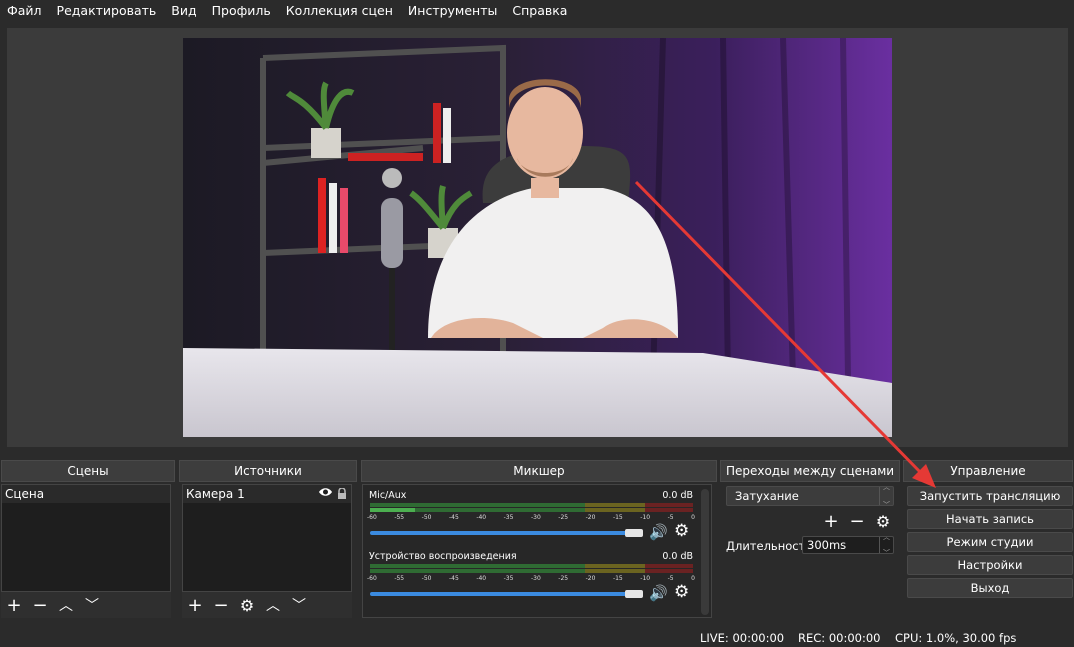  I want to click on playback-ticks: -60 -55 -50 -45 -40 -35 -30 -25 -20 -15 -10 -5 0, so click(531, 578).